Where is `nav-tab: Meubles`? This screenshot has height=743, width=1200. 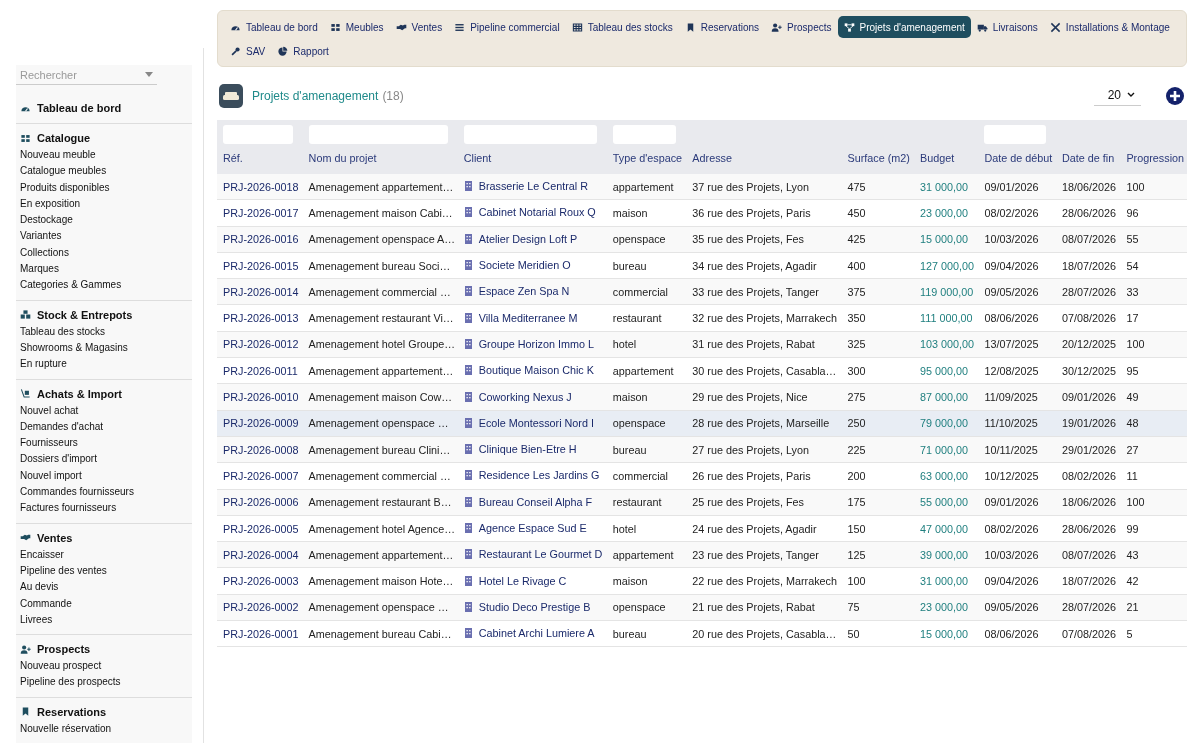 nav-tab: Meubles is located at coordinates (356, 27).